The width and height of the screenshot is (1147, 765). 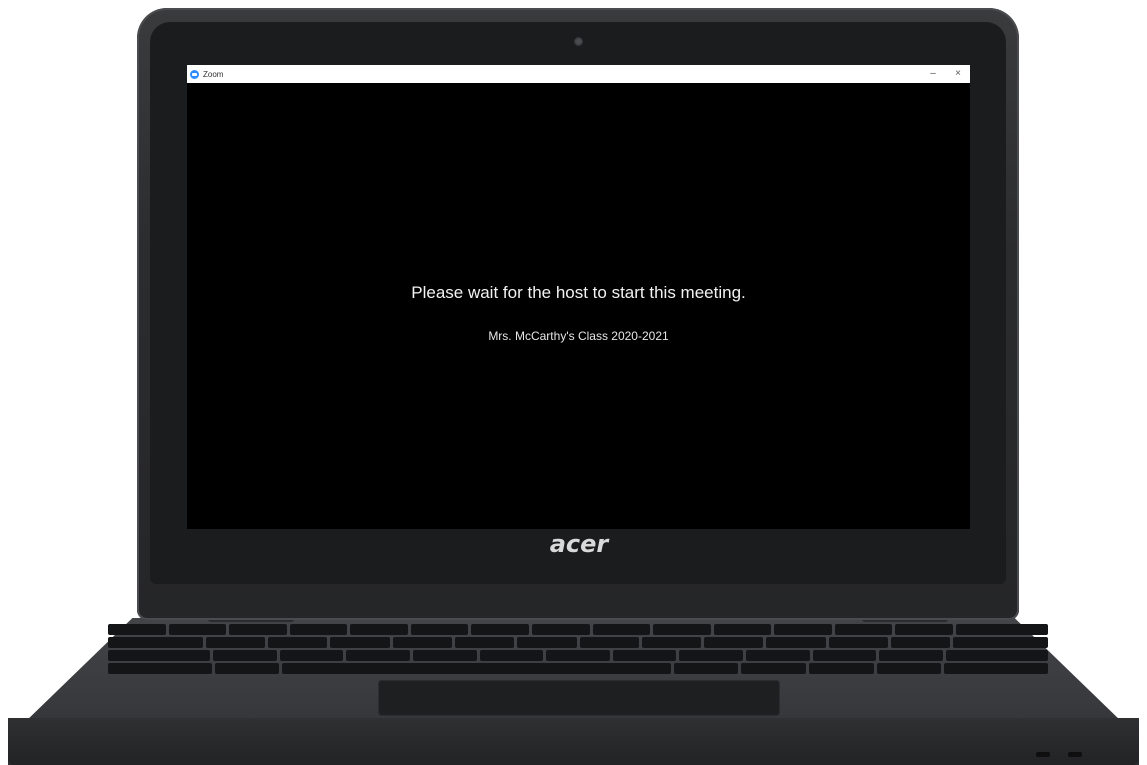 What do you see at coordinates (579, 698) in the screenshot?
I see `trackpad` at bounding box center [579, 698].